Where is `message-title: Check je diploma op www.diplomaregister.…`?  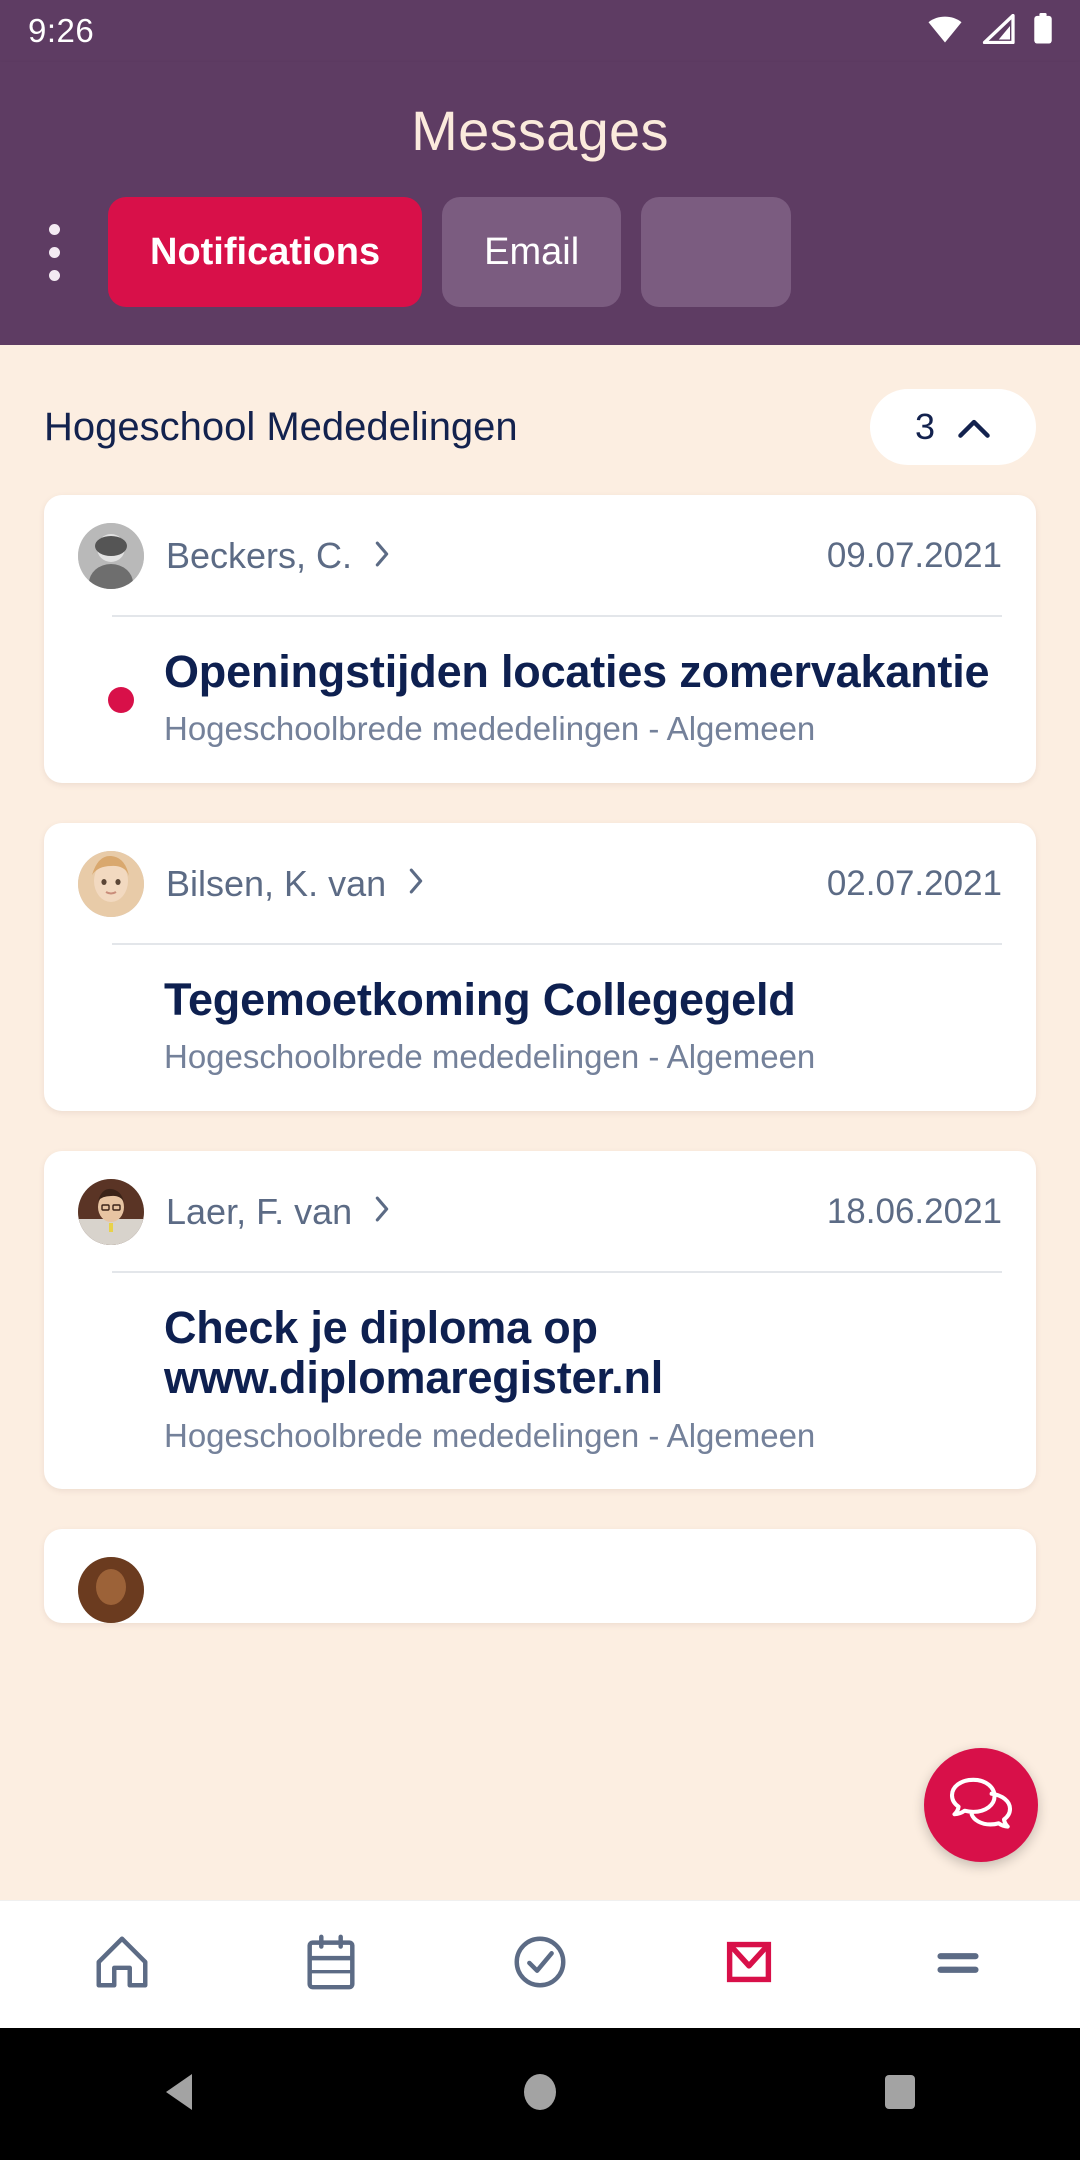
message-title: Check je diploma op www.diplomaregister.… is located at coordinates (414, 1352).